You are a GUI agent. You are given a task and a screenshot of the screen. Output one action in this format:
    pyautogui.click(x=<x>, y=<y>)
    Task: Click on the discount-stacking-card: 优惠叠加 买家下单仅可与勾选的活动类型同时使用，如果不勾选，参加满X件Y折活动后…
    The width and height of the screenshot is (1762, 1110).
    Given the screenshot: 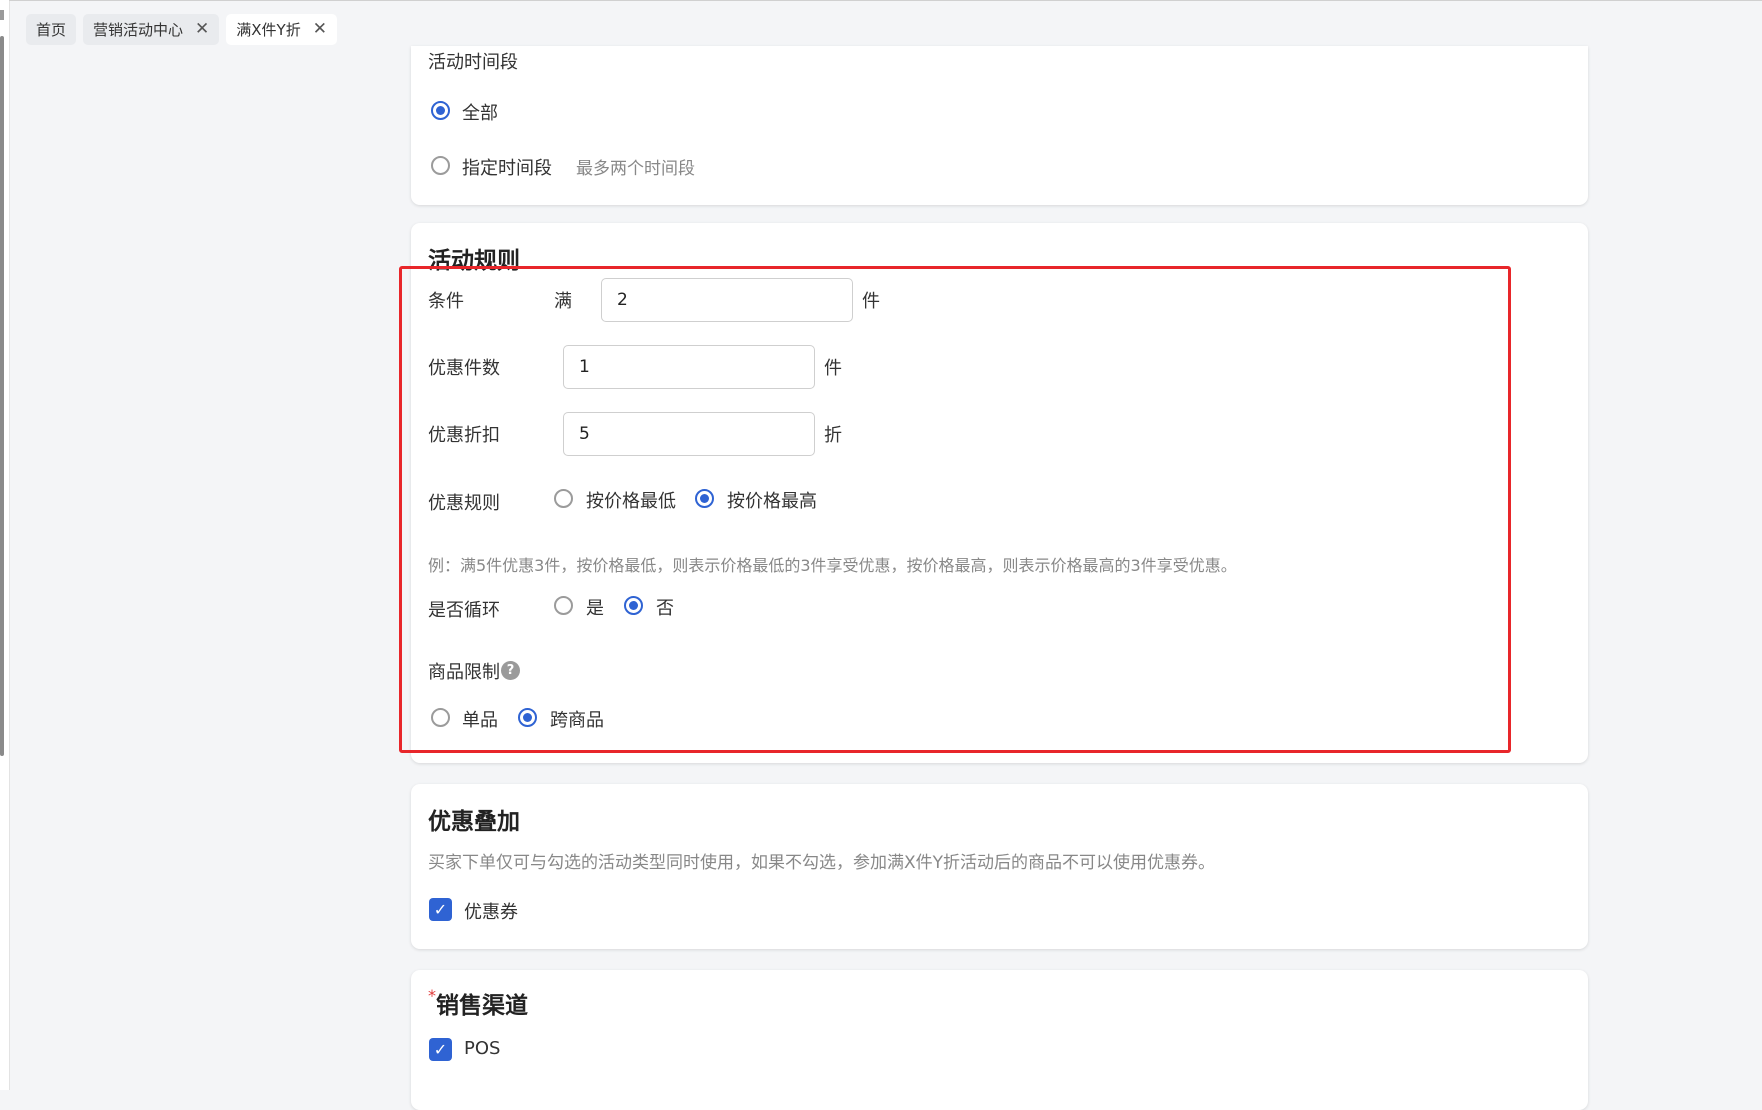 What is the action you would take?
    pyautogui.click(x=999, y=866)
    